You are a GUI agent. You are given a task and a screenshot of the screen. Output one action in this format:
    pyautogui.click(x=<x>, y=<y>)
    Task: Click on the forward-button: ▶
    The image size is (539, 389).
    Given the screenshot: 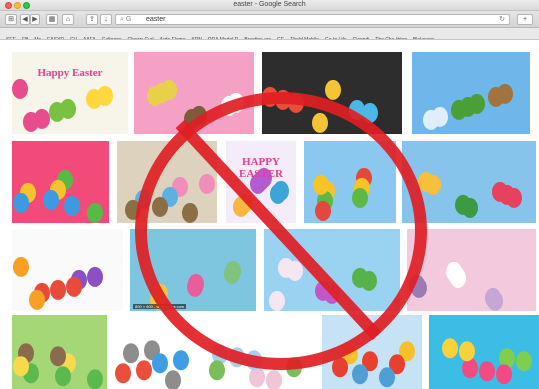 What is the action you would take?
    pyautogui.click(x=35, y=19)
    